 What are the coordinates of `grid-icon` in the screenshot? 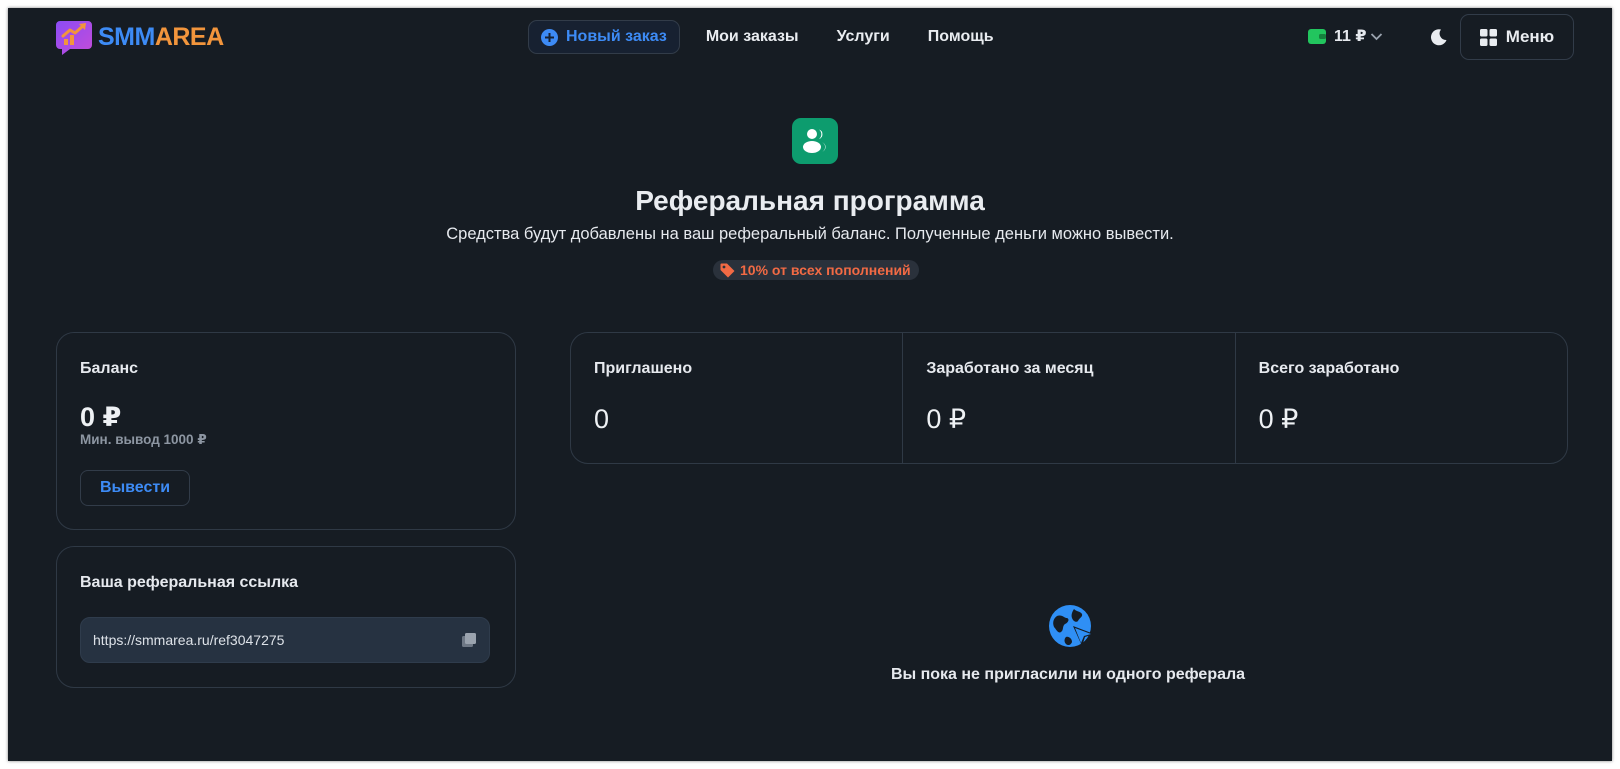 It's located at (1488, 37).